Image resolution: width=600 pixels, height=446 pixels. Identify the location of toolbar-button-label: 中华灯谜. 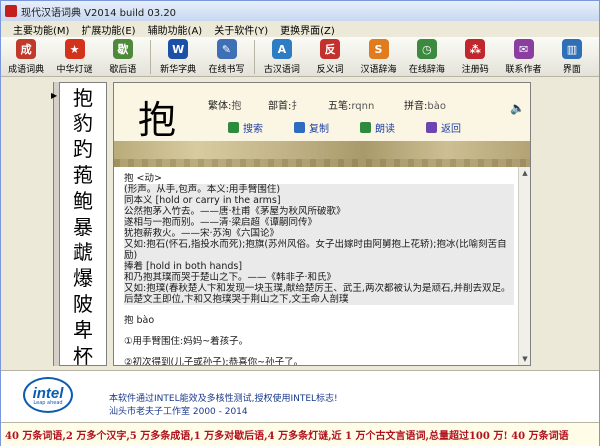
(74, 70).